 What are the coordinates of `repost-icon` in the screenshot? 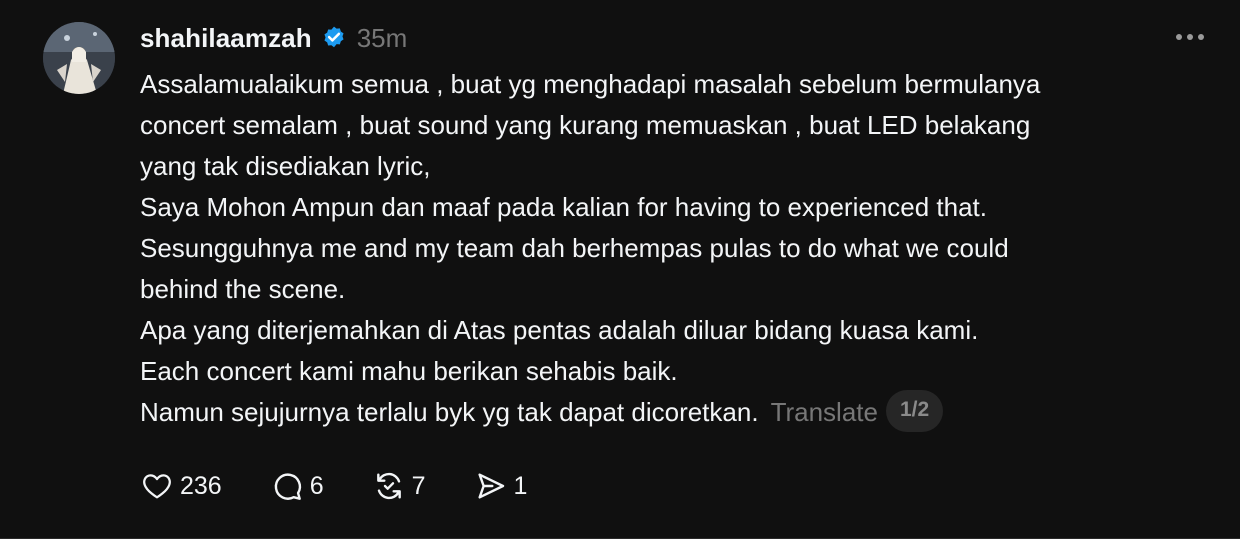 It's located at (388, 486).